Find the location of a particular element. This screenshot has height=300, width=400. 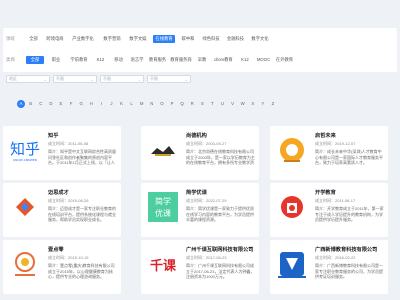

category-chip: 在外教育 is located at coordinates (284, 60).